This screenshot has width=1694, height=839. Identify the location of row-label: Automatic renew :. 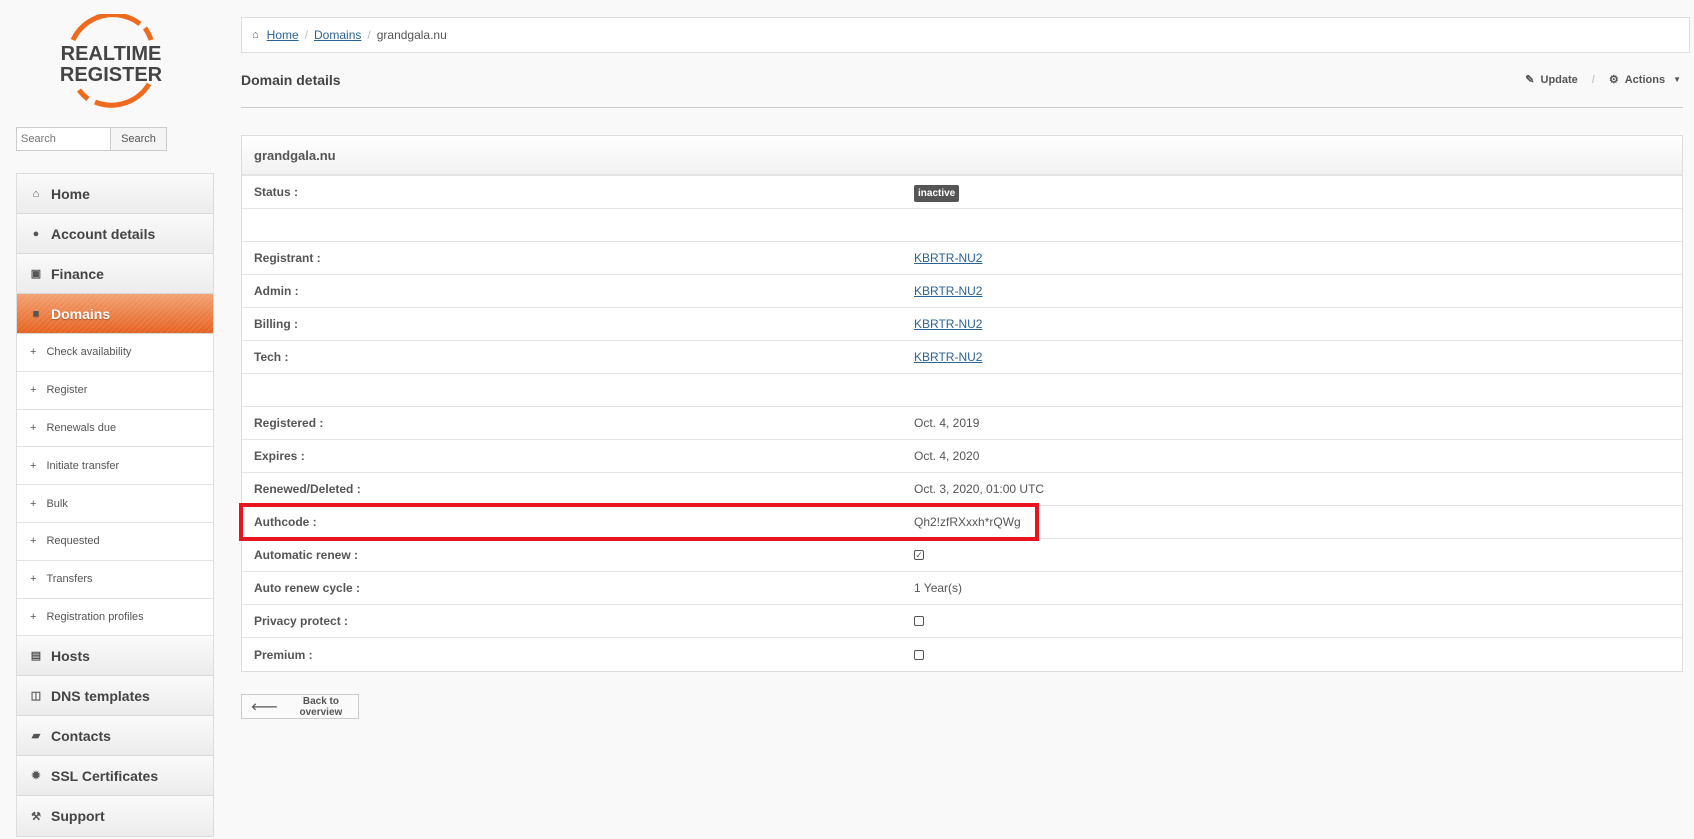
(306, 555).